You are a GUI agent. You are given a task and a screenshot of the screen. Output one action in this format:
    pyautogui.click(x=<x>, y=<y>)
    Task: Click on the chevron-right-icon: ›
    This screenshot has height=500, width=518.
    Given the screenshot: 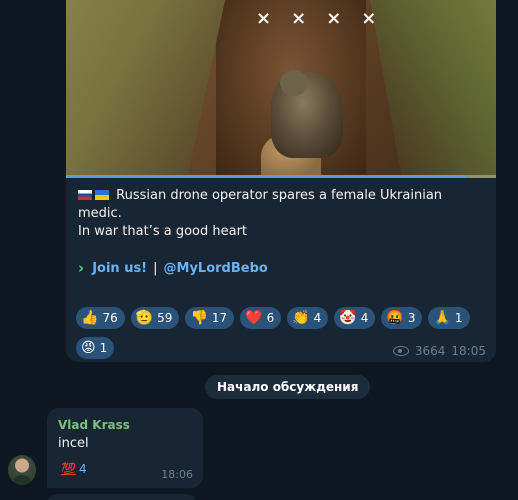 What is the action you would take?
    pyautogui.click(x=81, y=268)
    